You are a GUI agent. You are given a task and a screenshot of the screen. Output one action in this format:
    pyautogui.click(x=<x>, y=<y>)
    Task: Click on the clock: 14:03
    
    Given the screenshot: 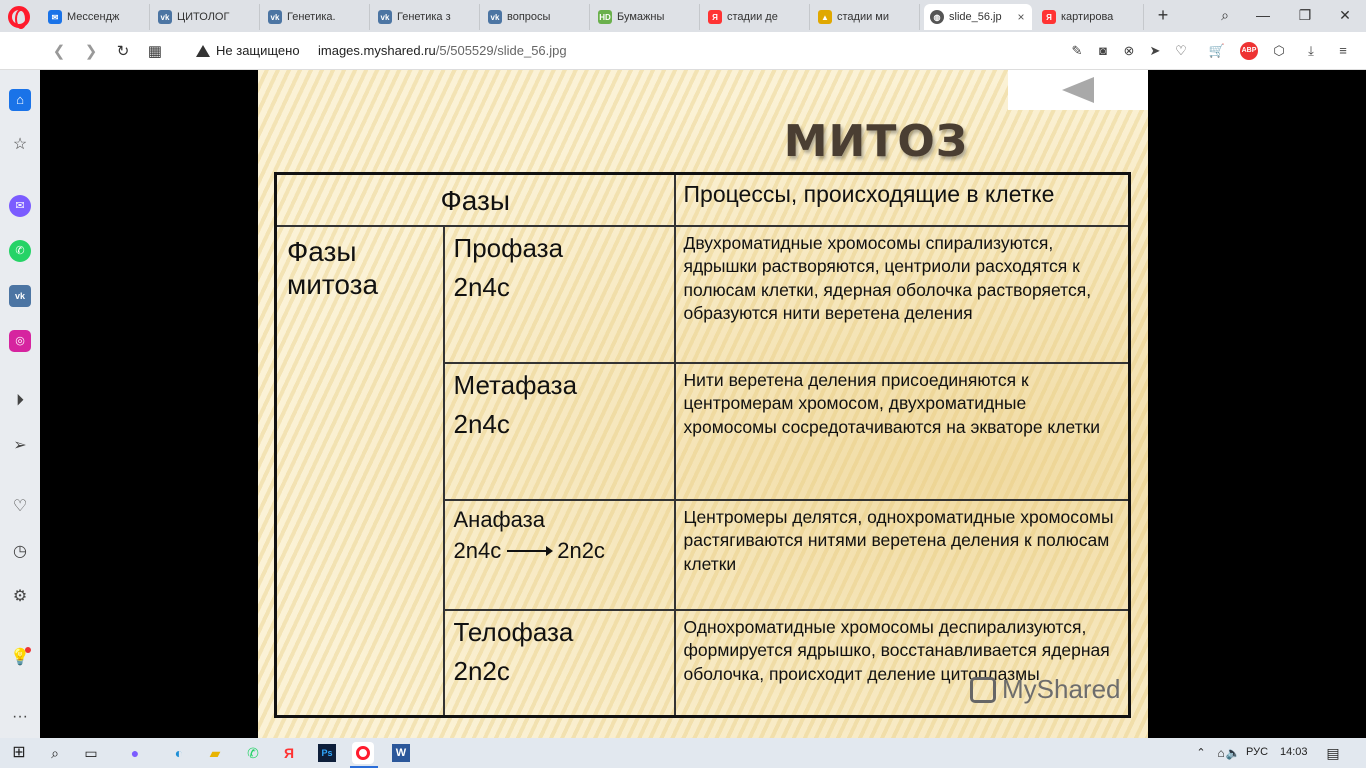 What is the action you would take?
    pyautogui.click(x=1294, y=752)
    